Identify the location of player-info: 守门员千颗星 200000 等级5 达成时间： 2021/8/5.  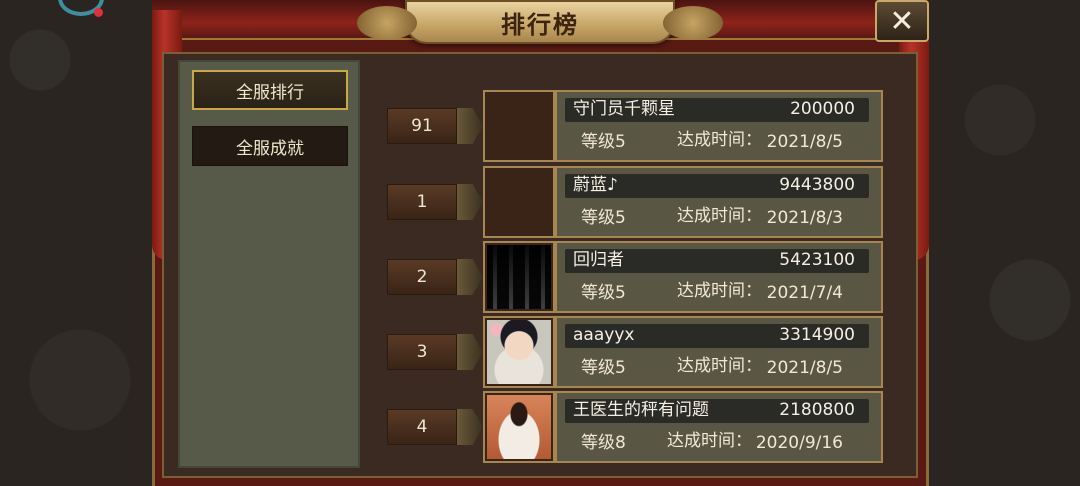
(719, 126).